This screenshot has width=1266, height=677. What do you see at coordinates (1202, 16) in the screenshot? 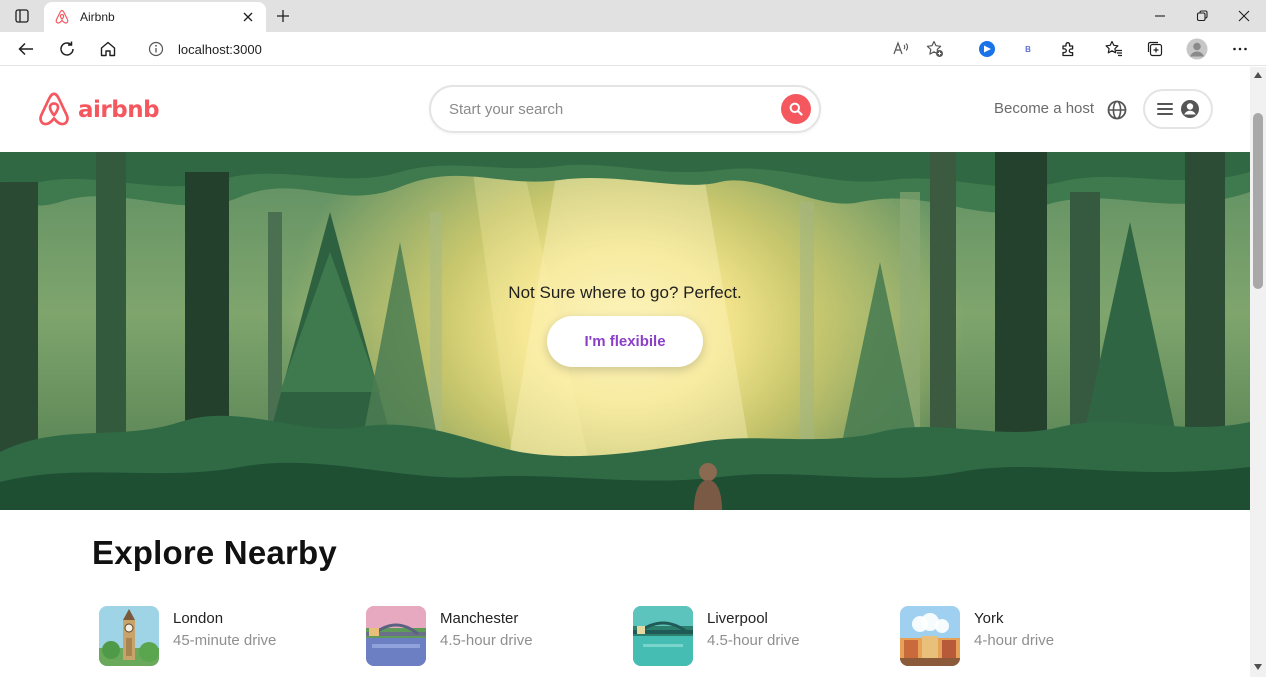
I see `restore-icon` at bounding box center [1202, 16].